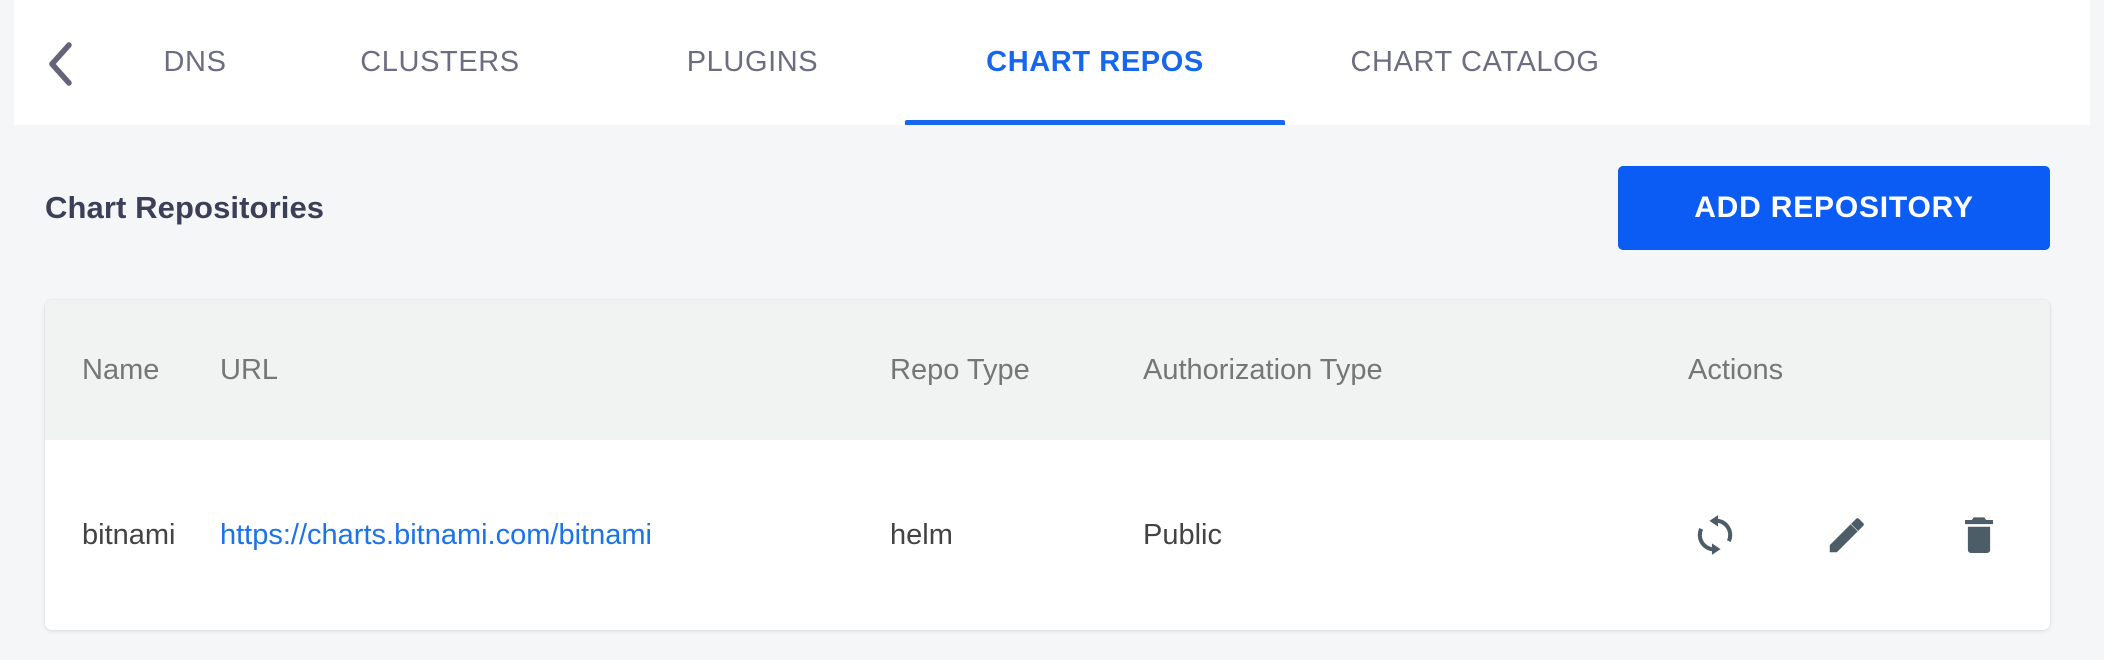  Describe the element at coordinates (1834, 207) in the screenshot. I see `add-repository-button: ADD REPOSITORY` at that location.